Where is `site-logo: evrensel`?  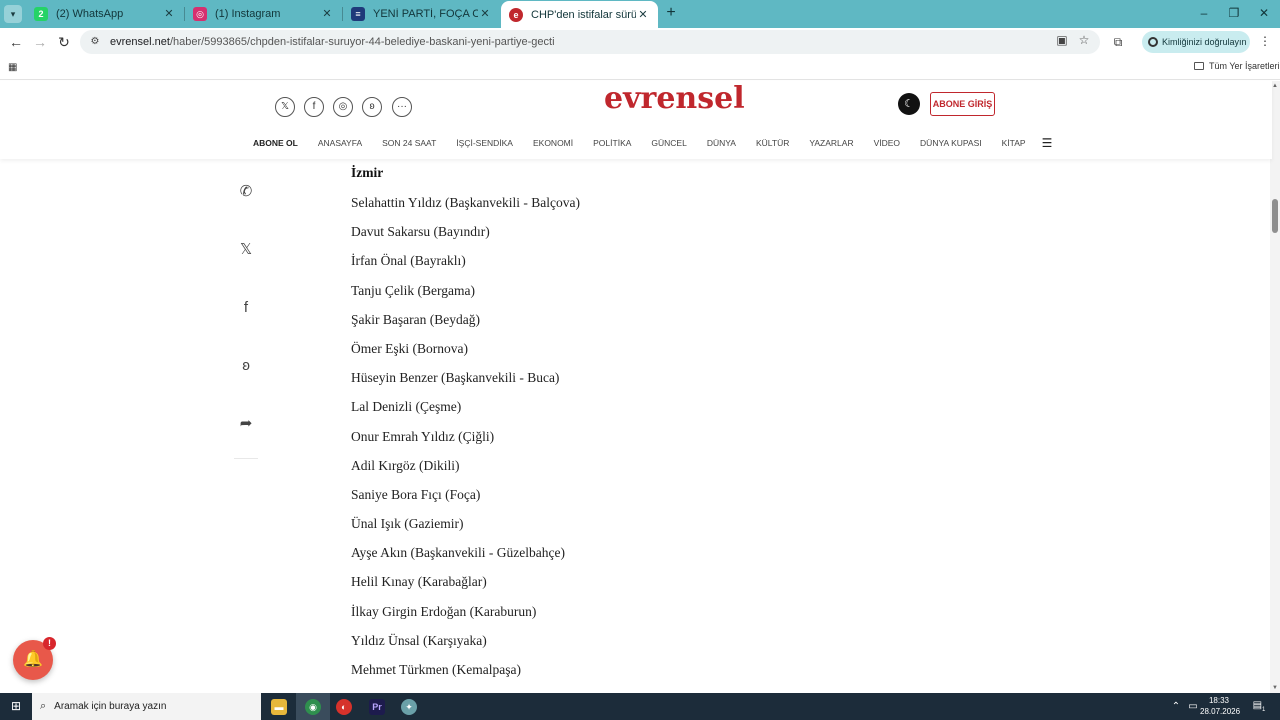
site-logo: evrensel is located at coordinates (674, 98).